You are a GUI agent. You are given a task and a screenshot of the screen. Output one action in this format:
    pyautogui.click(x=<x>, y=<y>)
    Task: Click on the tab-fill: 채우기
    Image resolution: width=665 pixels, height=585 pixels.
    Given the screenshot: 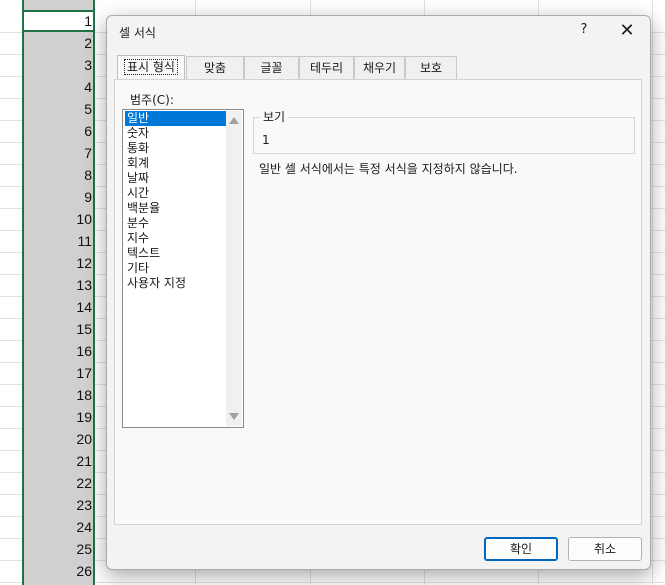 What is the action you would take?
    pyautogui.click(x=379, y=68)
    